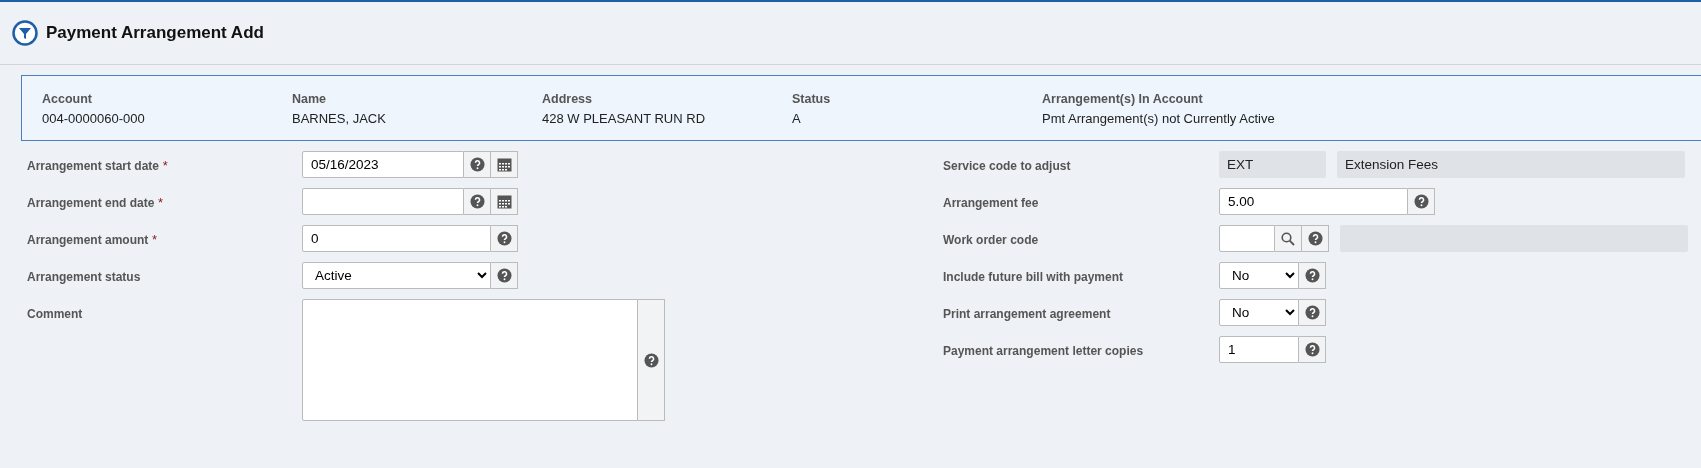  Describe the element at coordinates (91, 203) in the screenshot. I see `field-label: Arrangement end date` at that location.